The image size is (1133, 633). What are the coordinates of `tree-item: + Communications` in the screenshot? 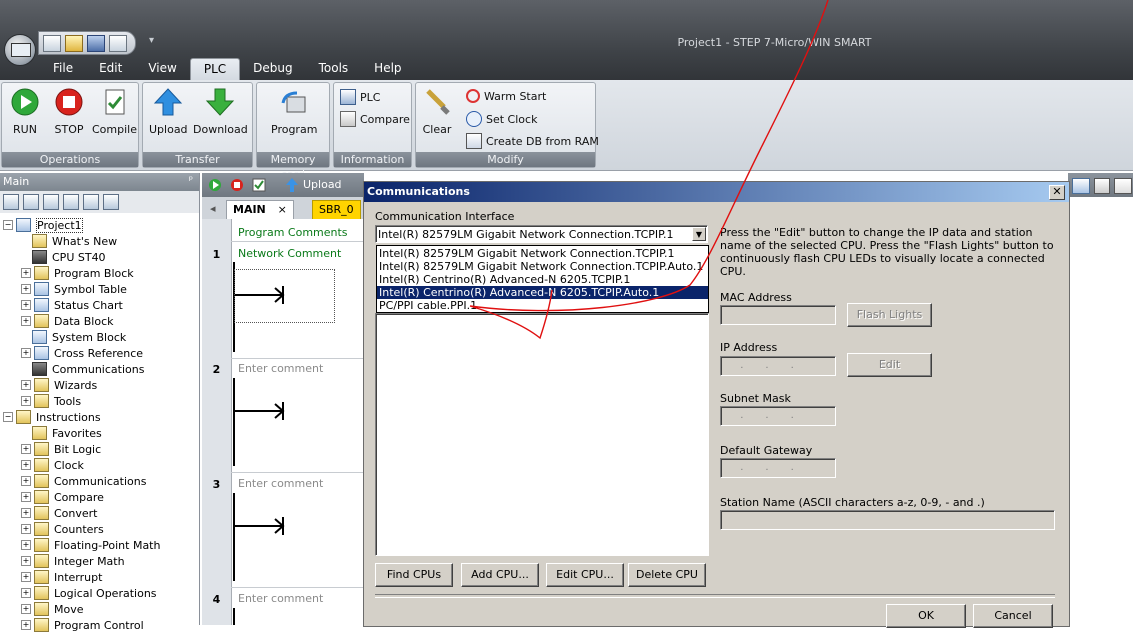 It's located at (83, 481).